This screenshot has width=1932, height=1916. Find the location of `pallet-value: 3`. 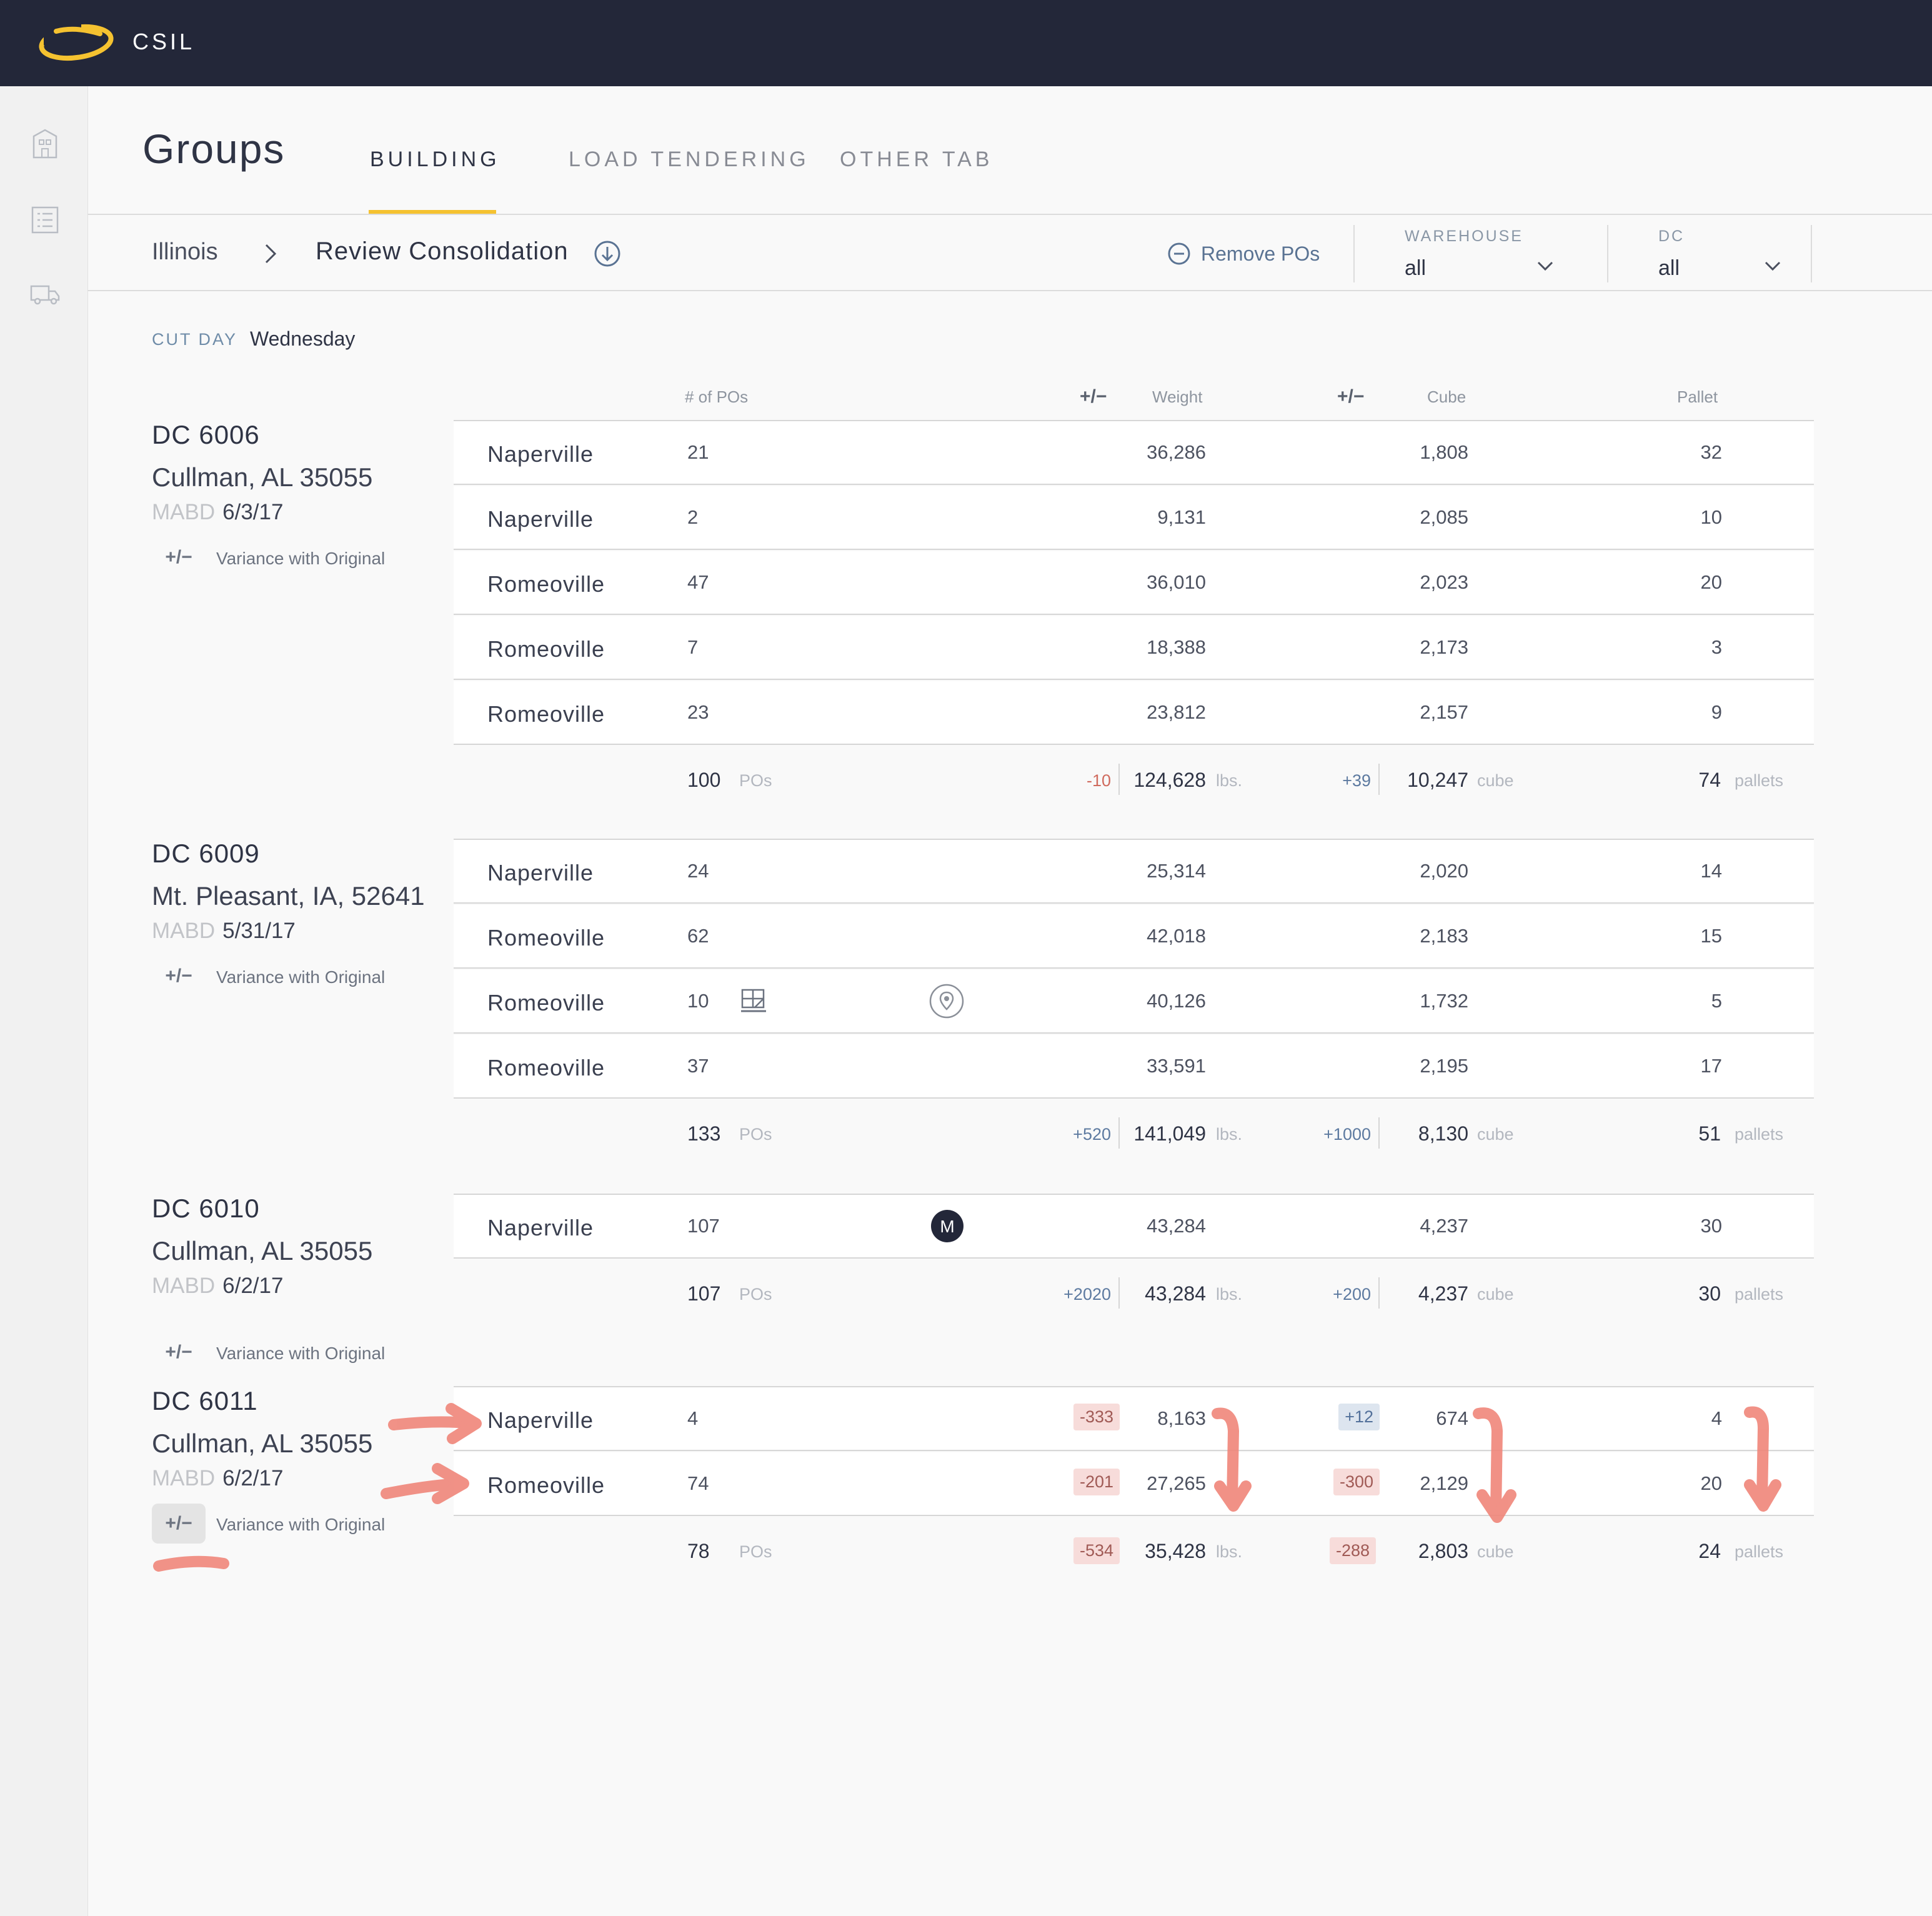

pallet-value: 3 is located at coordinates (1716, 647).